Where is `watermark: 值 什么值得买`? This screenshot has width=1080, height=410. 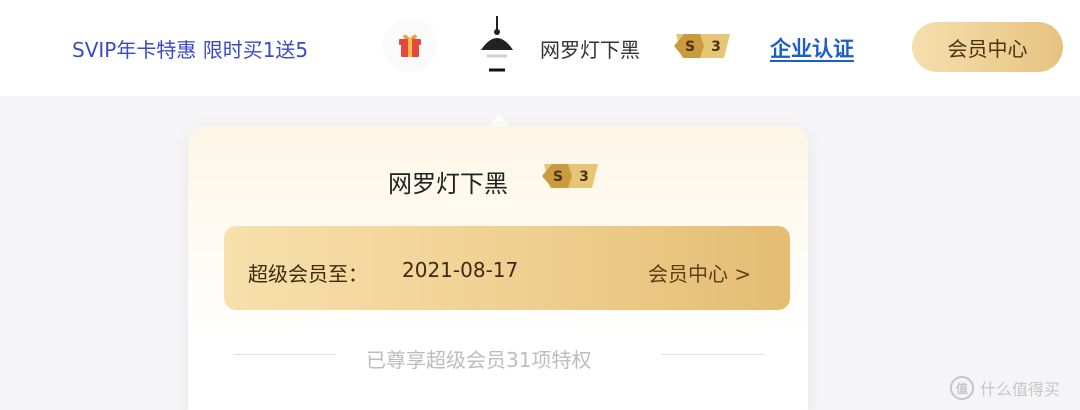 watermark: 值 什么值得买 is located at coordinates (1005, 388).